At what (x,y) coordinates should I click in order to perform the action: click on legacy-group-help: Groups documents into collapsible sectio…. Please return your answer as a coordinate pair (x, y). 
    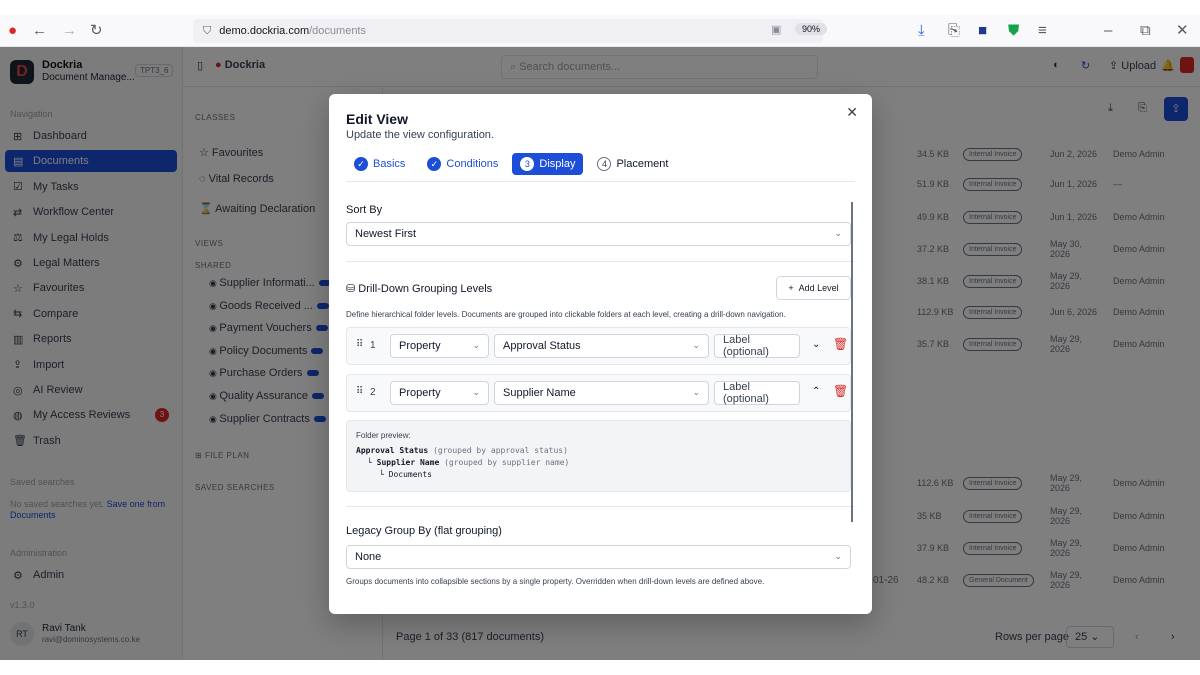
    Looking at the image, I should click on (555, 581).